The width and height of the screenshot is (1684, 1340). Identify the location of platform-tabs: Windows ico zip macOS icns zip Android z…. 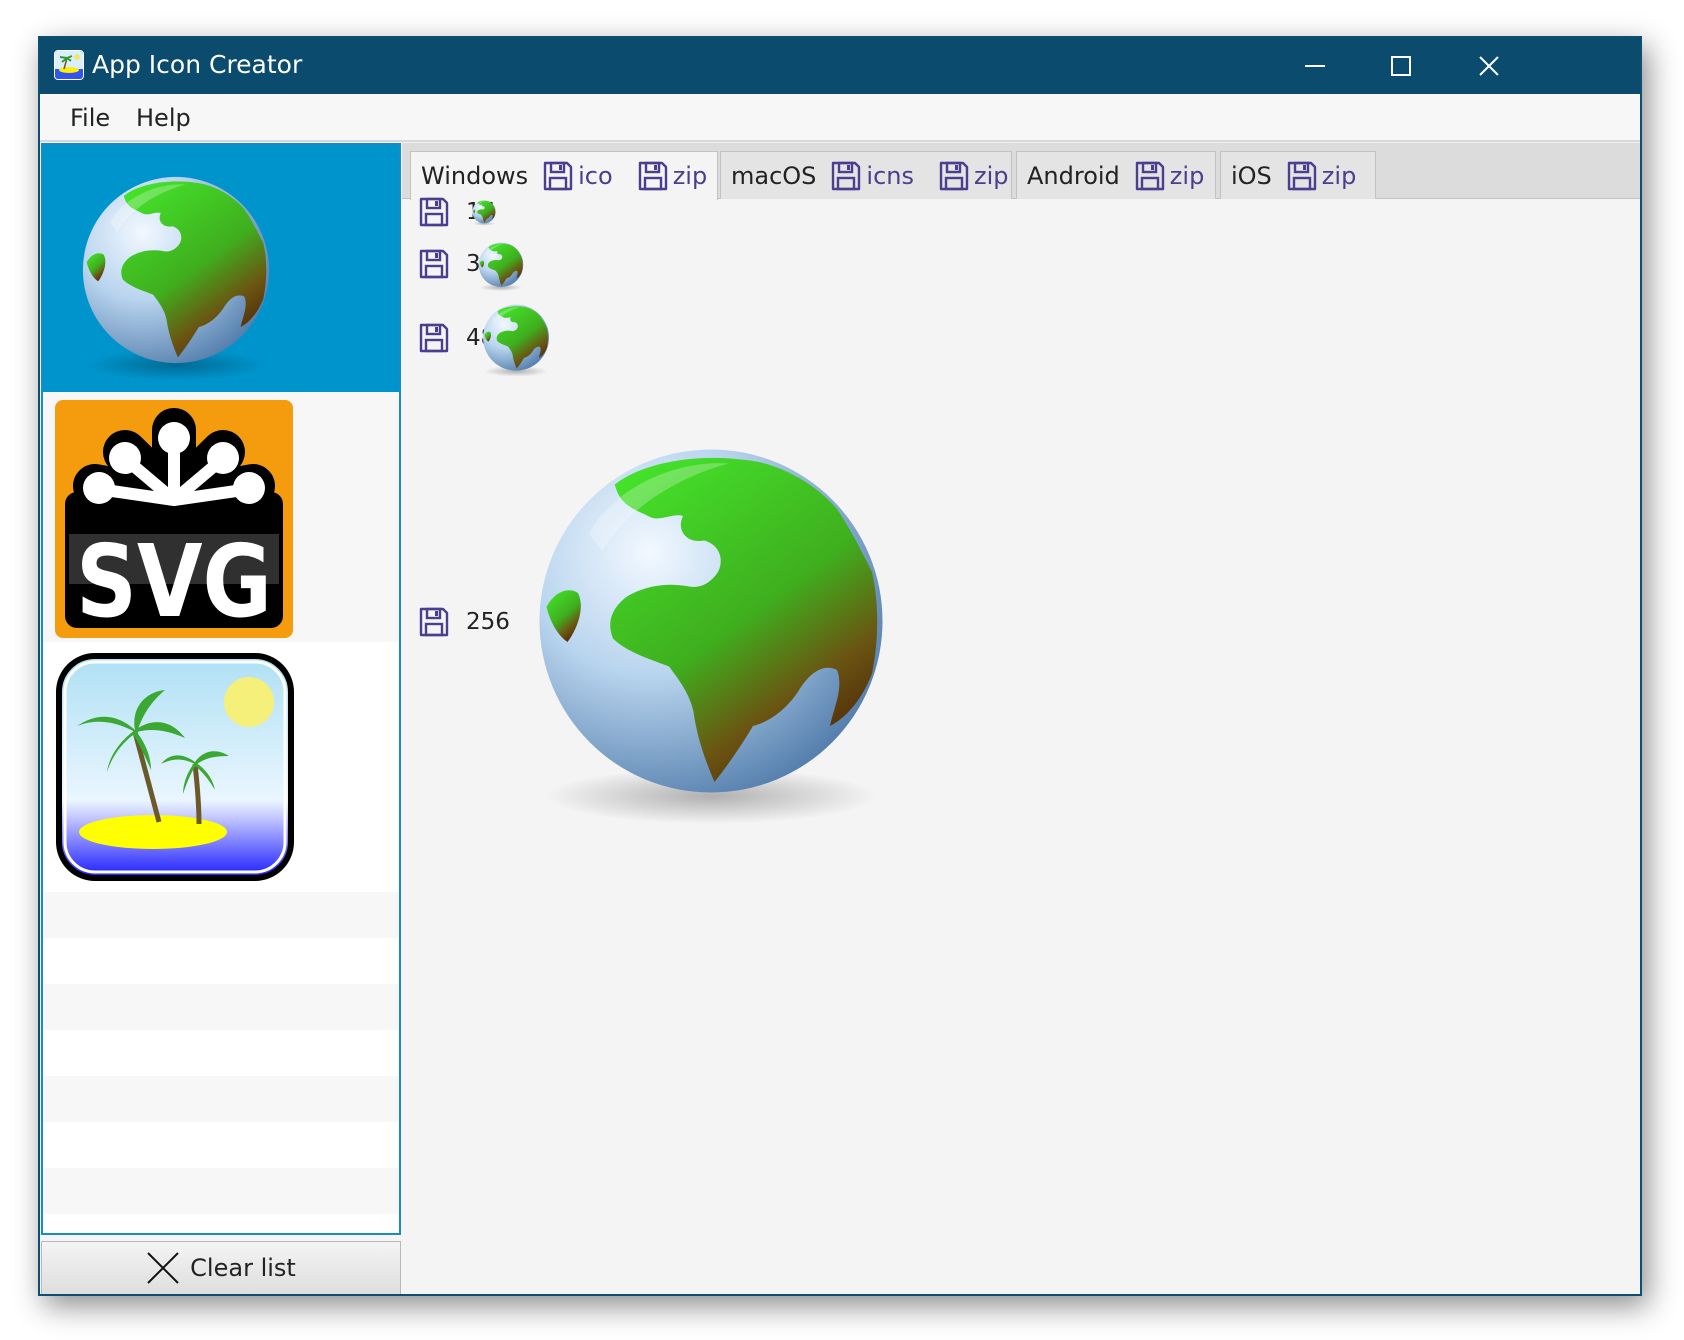
(1021, 171).